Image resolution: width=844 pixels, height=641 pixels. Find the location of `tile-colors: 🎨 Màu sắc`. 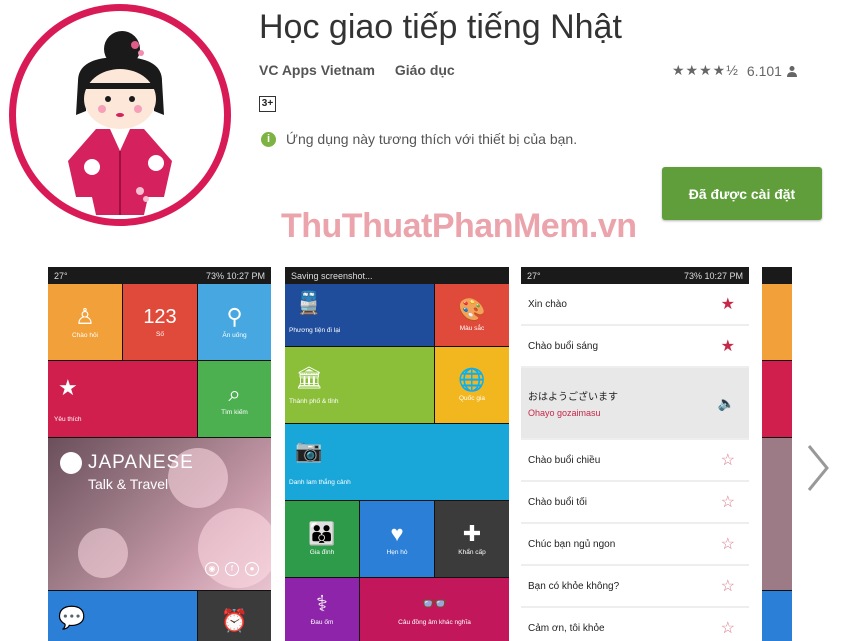

tile-colors: 🎨 Màu sắc is located at coordinates (472, 315).